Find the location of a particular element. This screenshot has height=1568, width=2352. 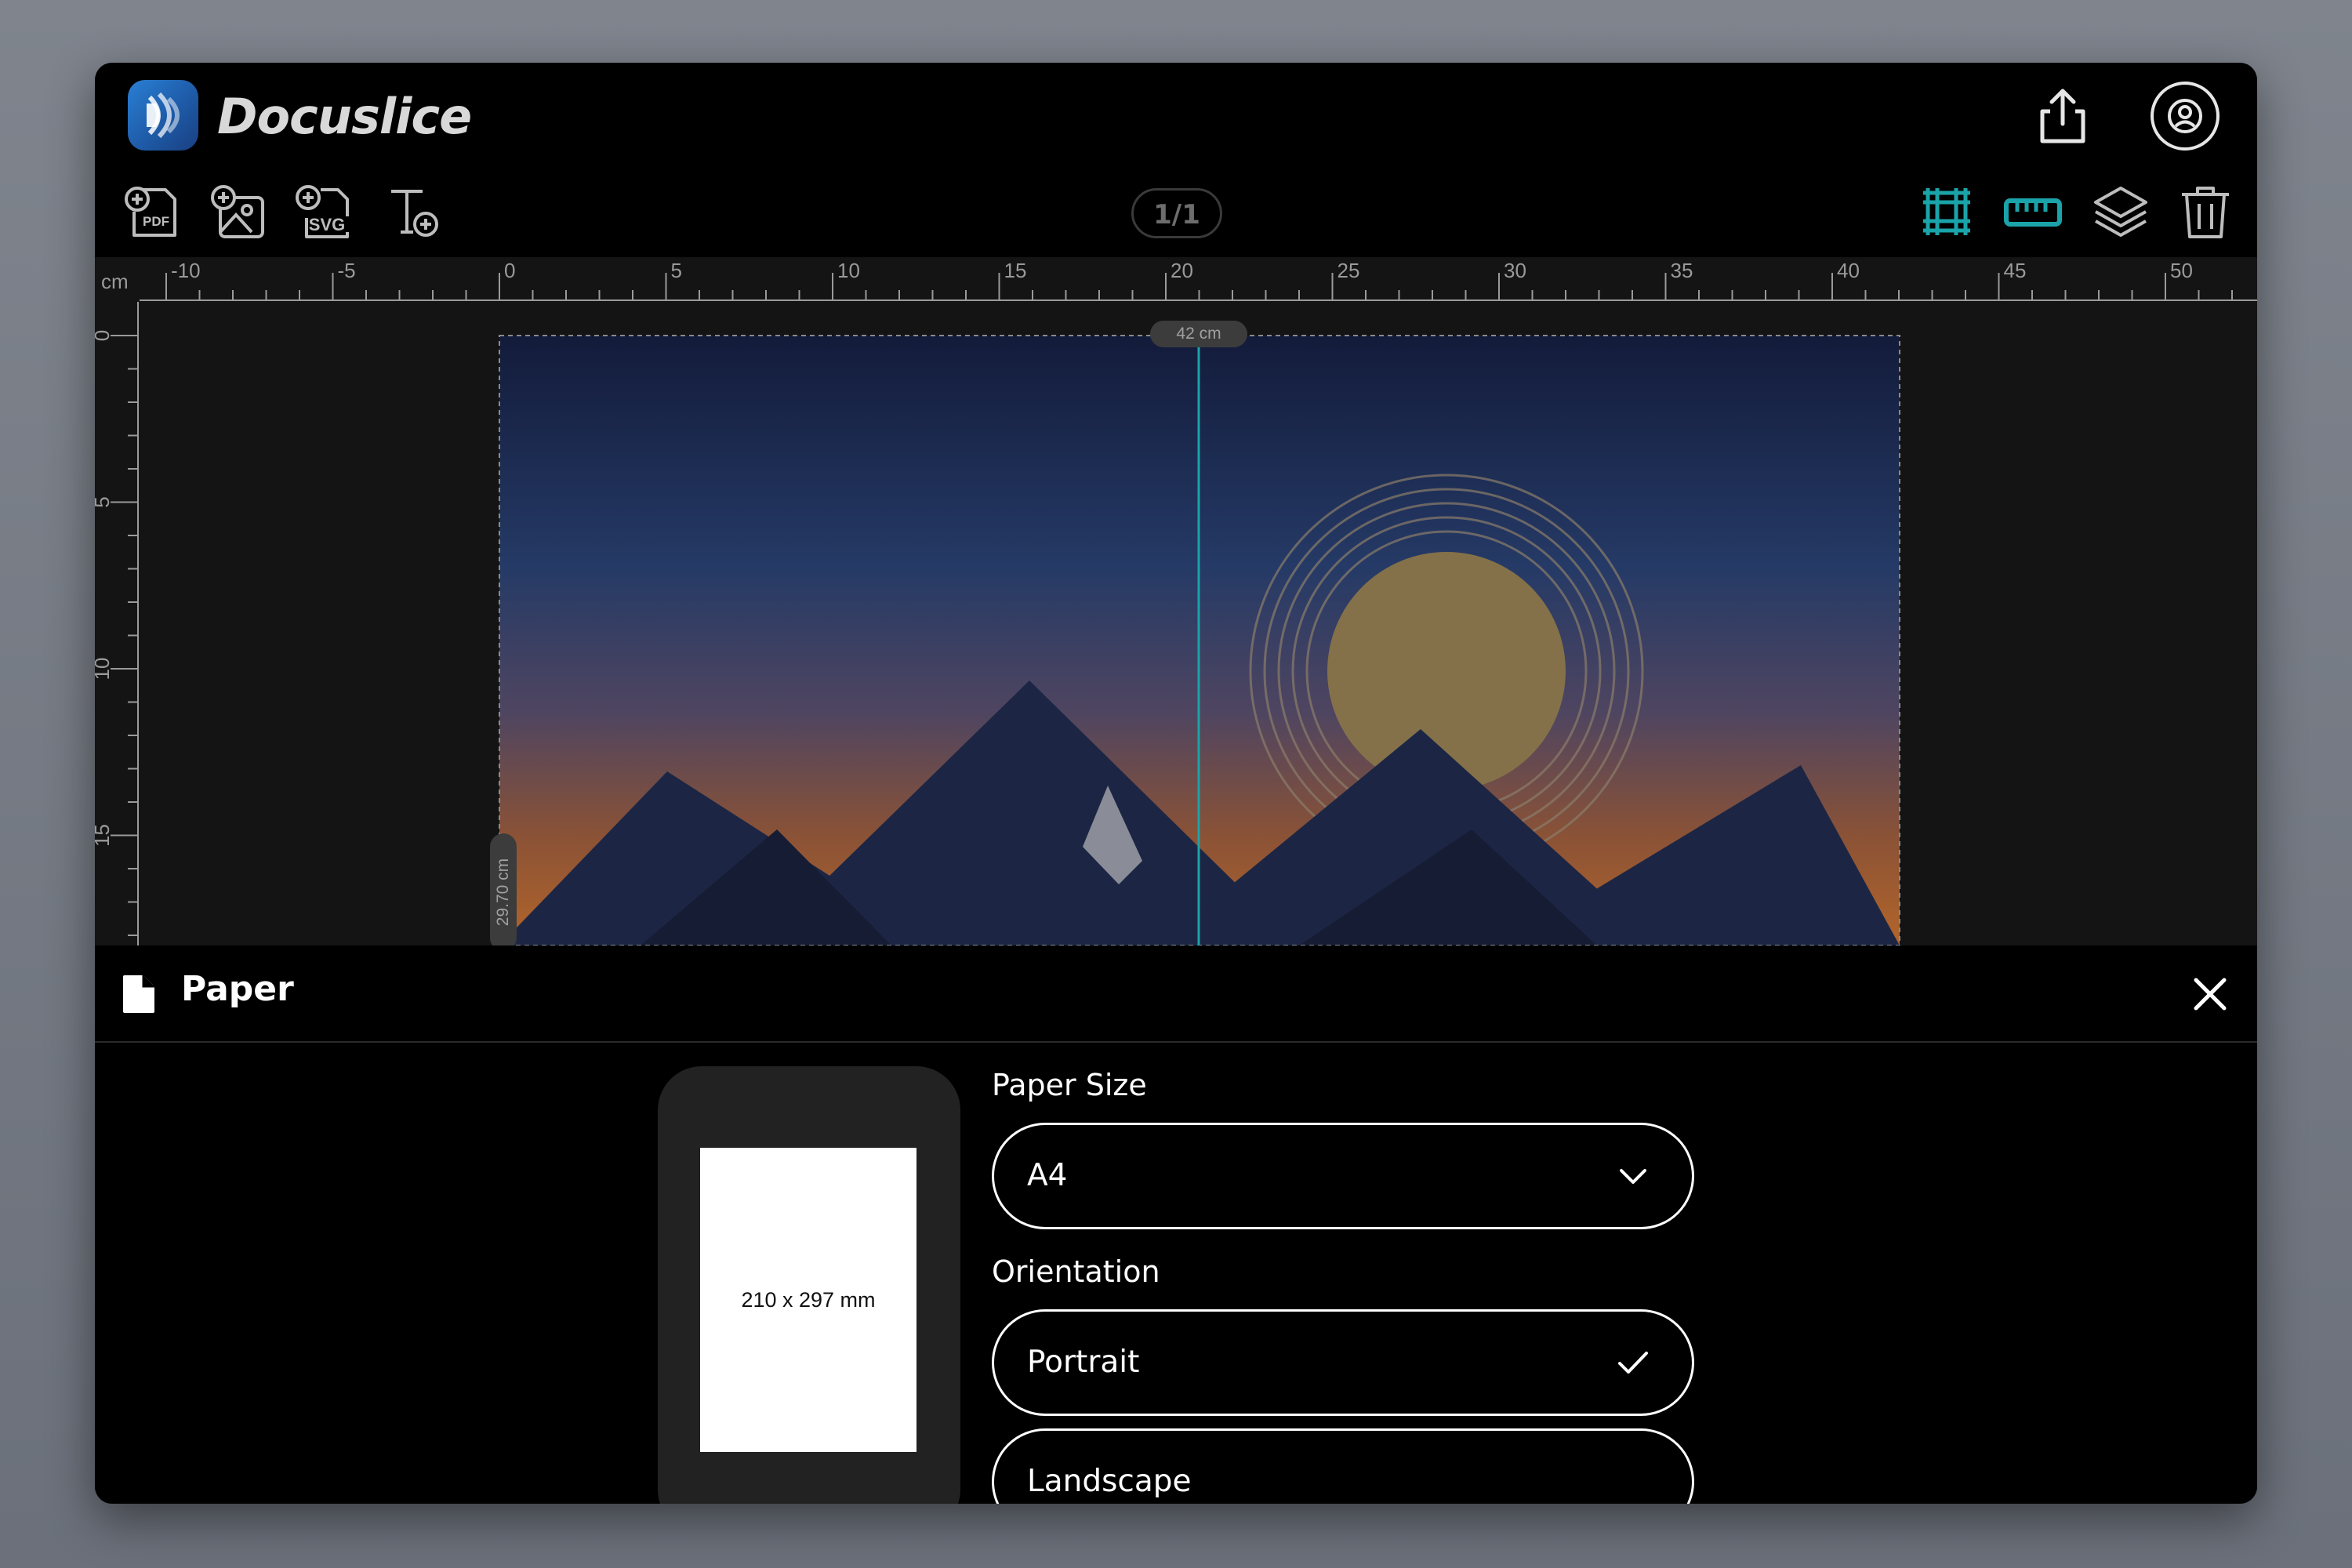

ruler-icon is located at coordinates (2033, 212).